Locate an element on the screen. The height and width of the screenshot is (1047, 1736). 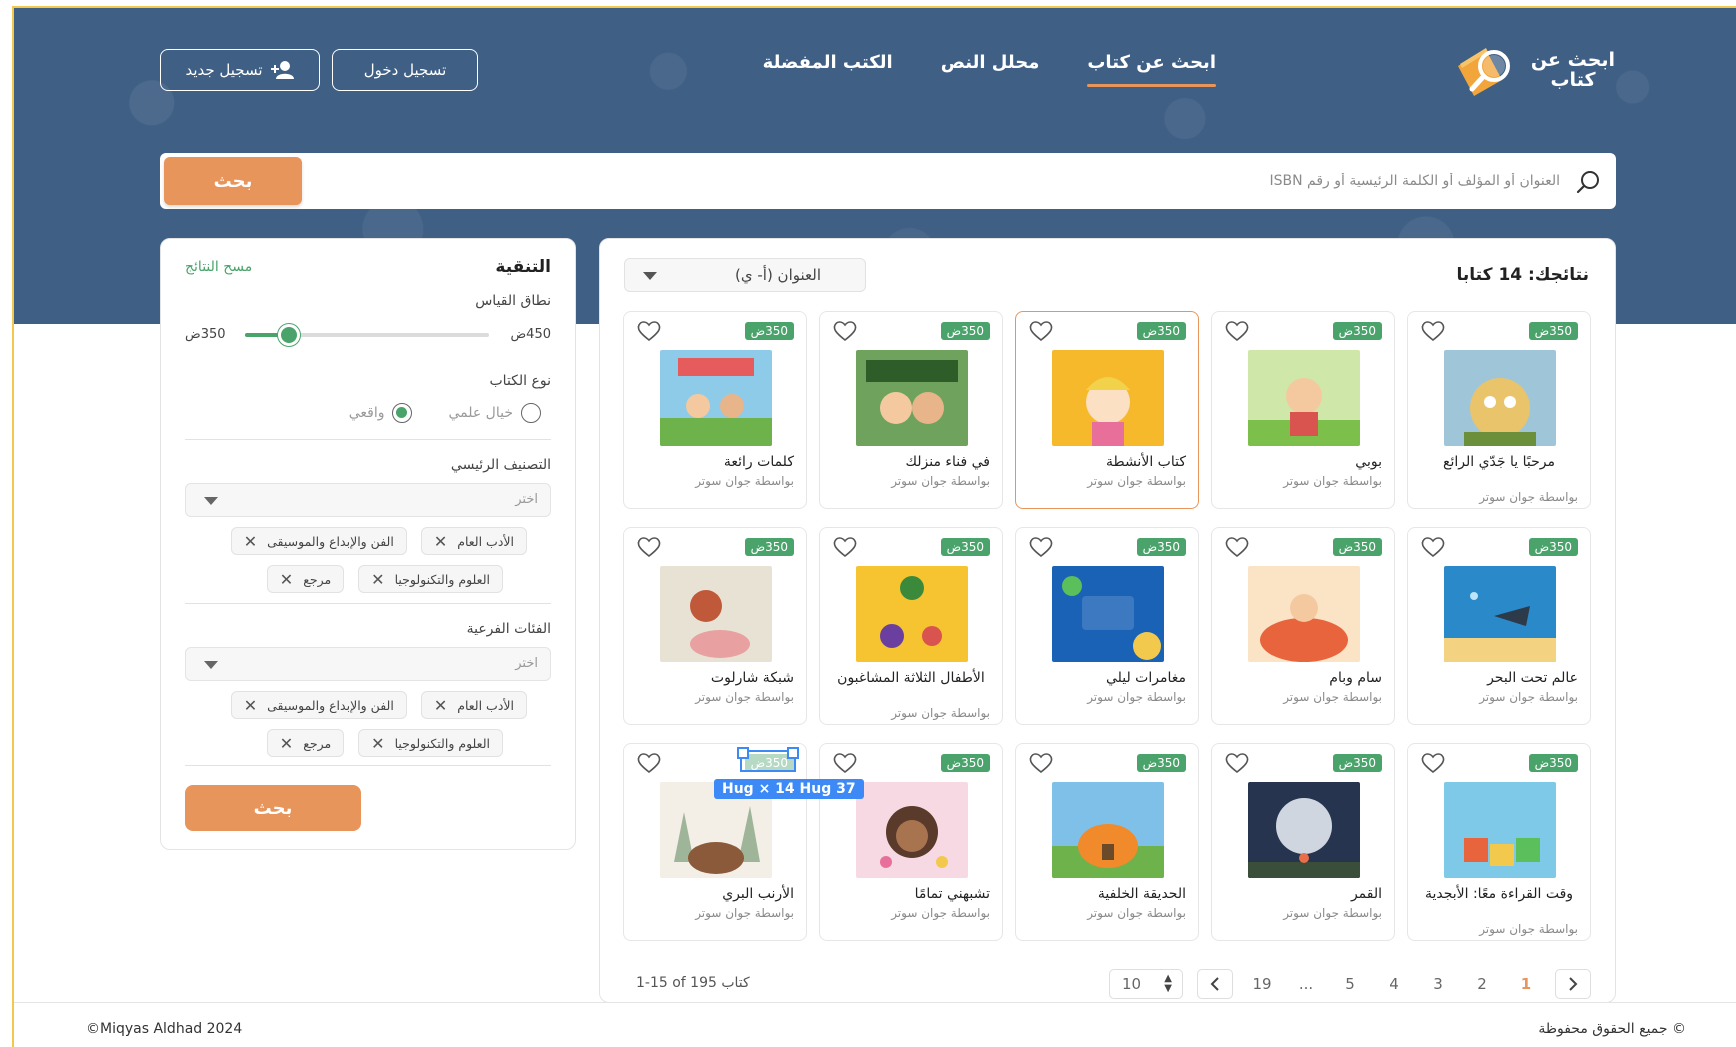
book-card: 350ض شبكة شارلوت بواسطة جوان سوتر is located at coordinates (715, 626).